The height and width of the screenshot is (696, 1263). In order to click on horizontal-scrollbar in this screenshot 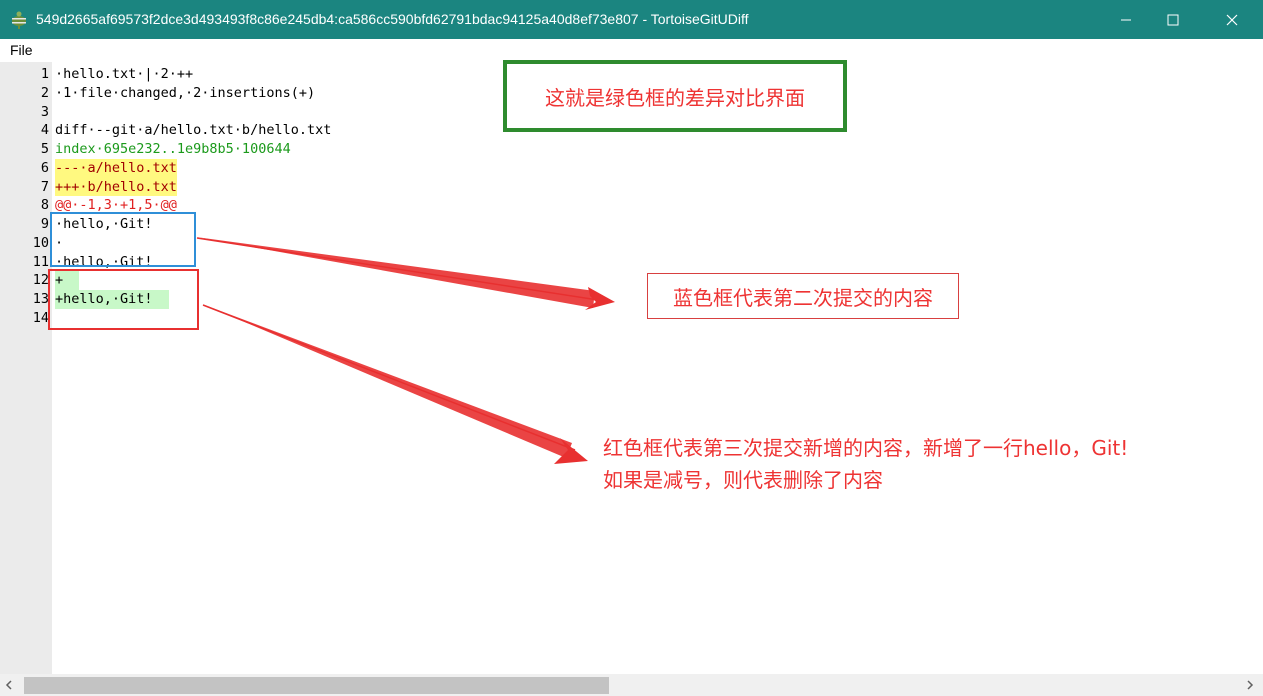, I will do `click(631, 685)`.